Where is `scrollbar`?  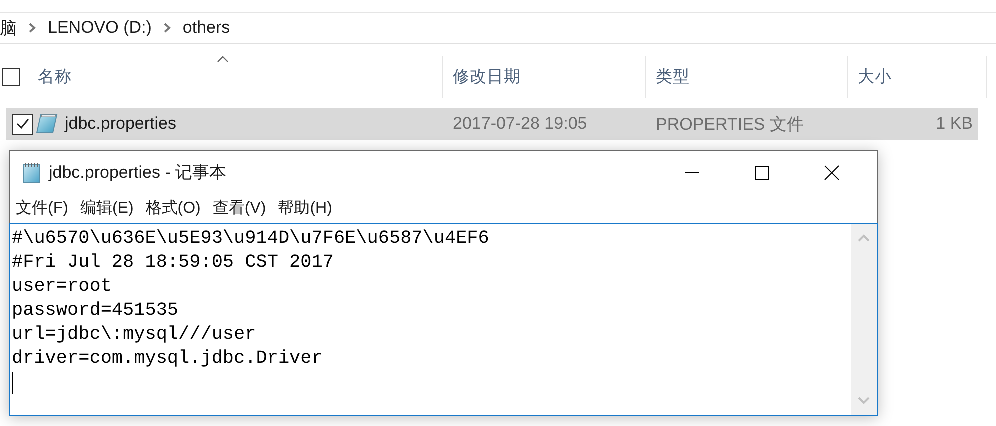
scrollbar is located at coordinates (864, 319).